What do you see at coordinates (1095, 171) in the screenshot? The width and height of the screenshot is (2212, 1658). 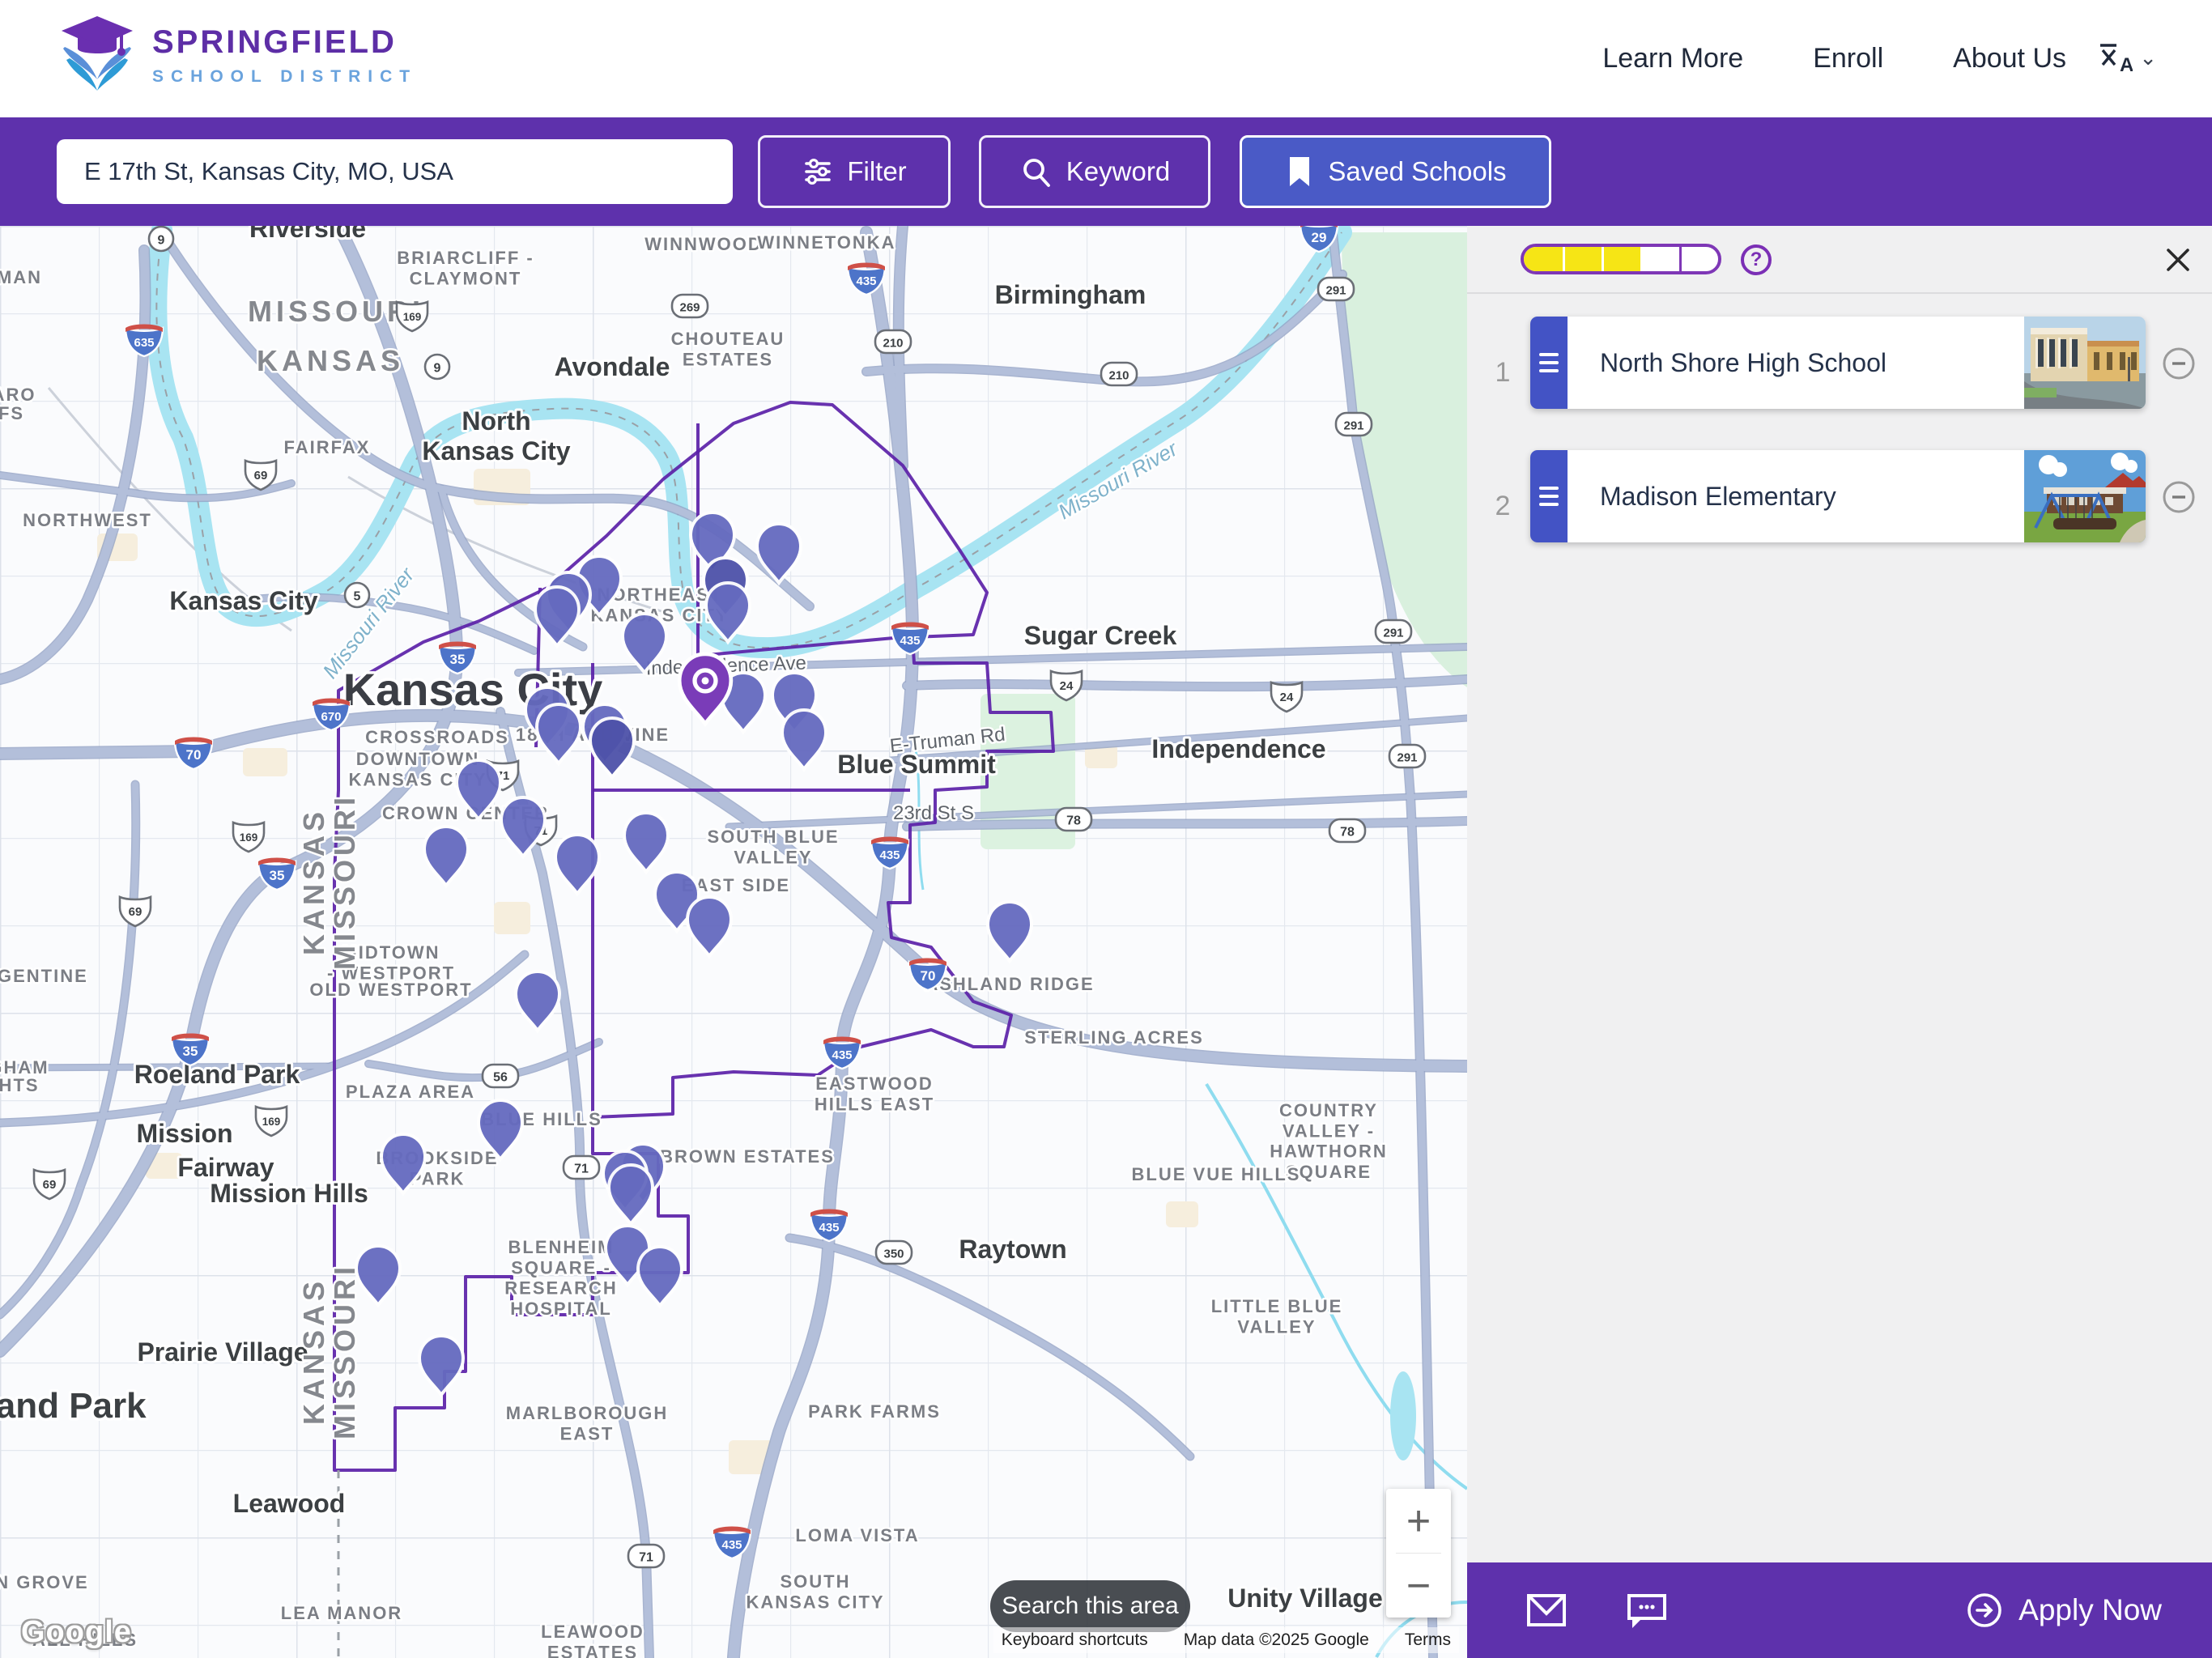 I see `keyword-button: Keyword` at bounding box center [1095, 171].